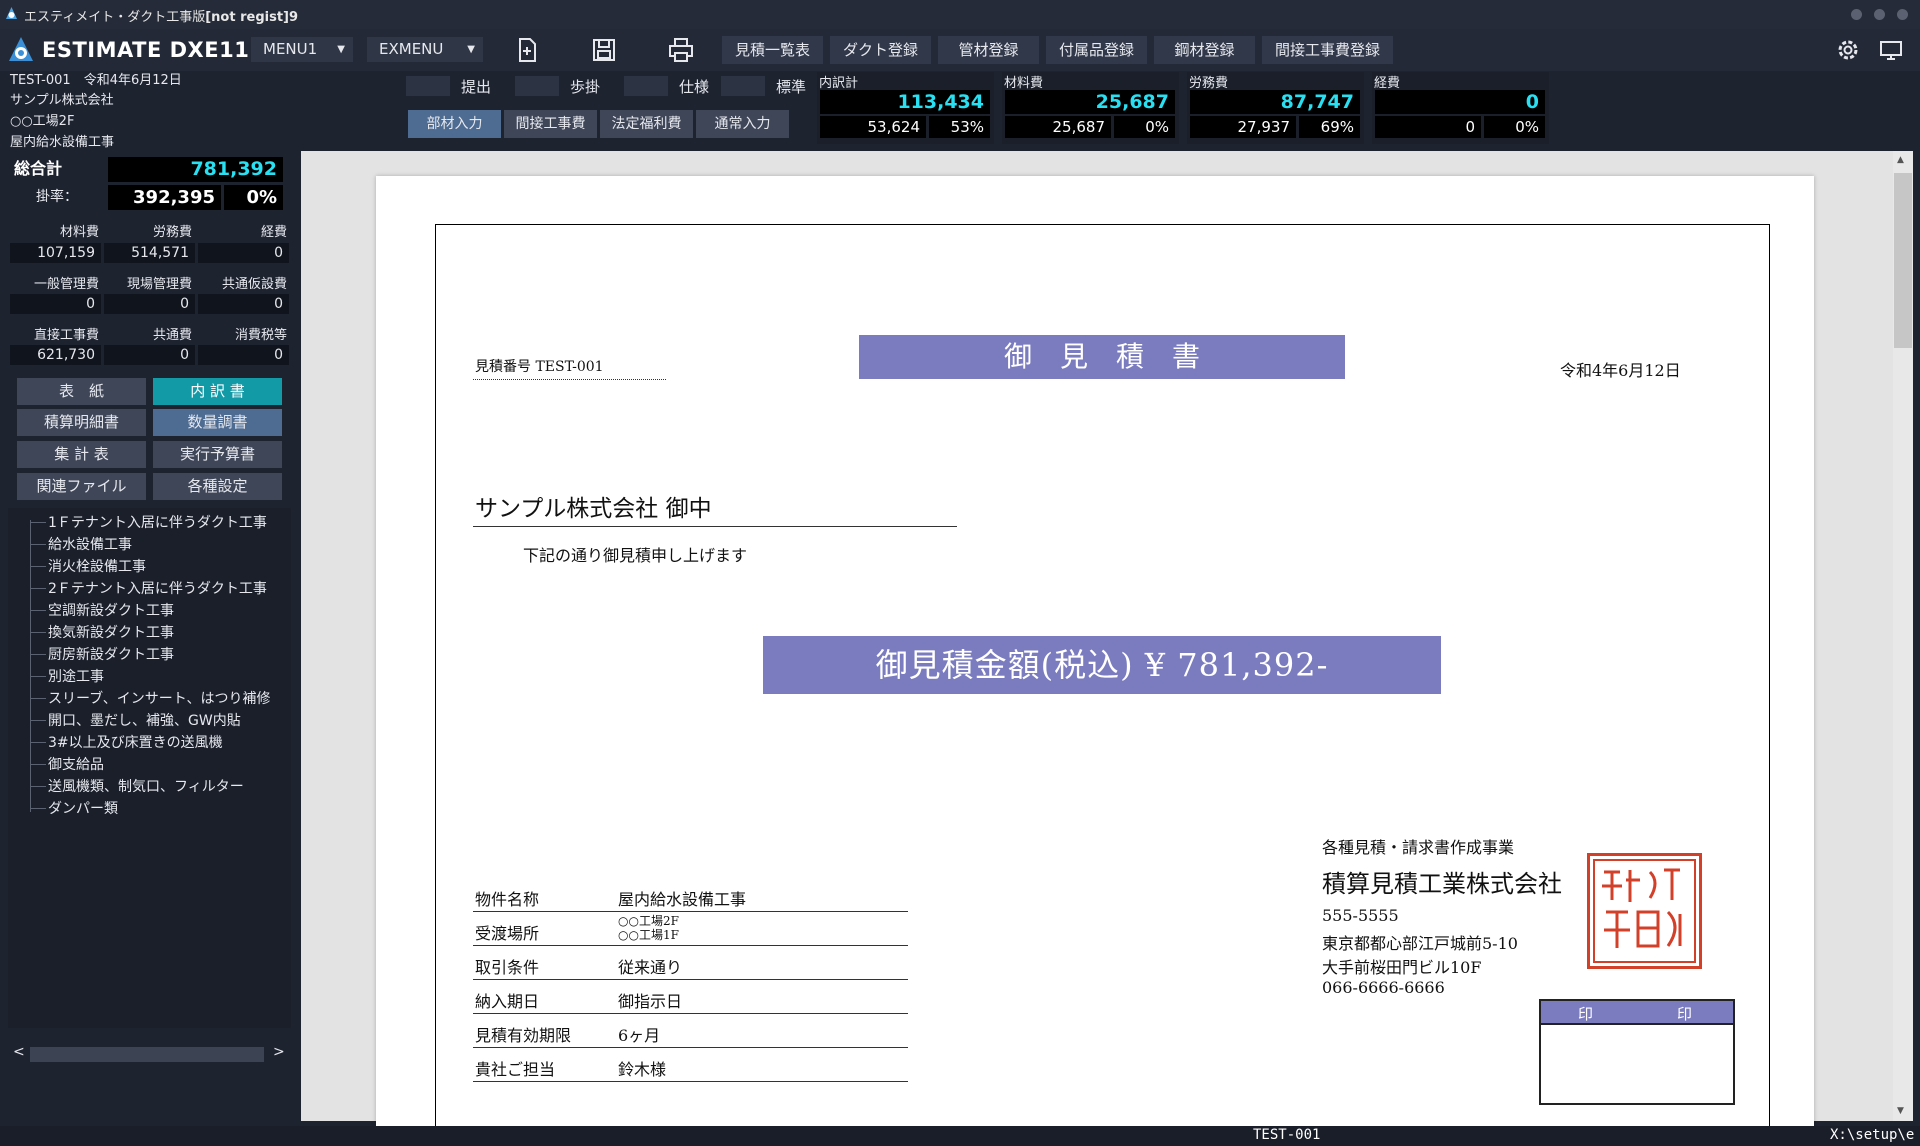  What do you see at coordinates (1442, 884) in the screenshot?
I see `issuer-company: 積算見積工業株式会社` at bounding box center [1442, 884].